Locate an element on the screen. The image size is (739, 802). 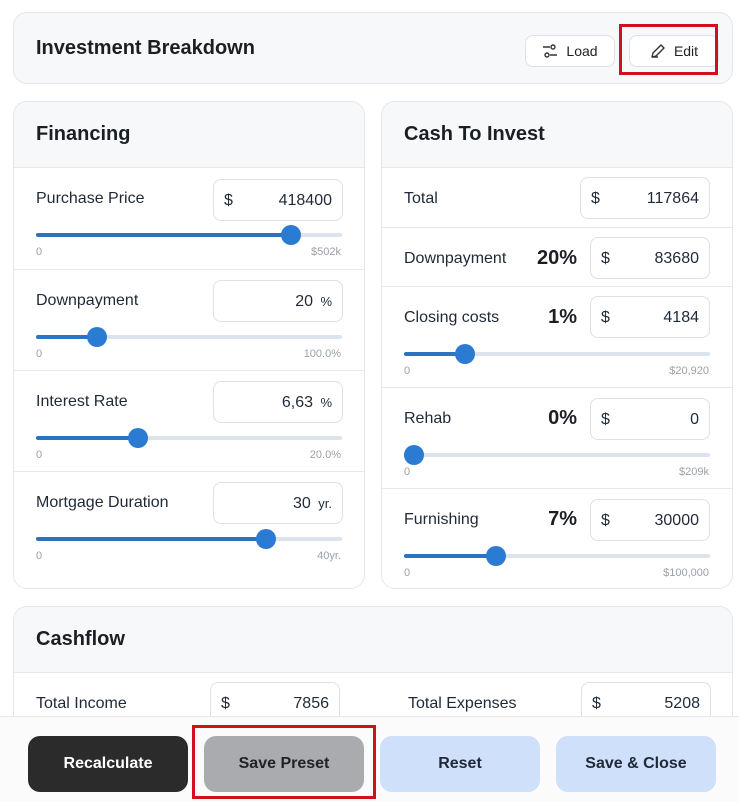
mortgage-duration-input: 30 yr. is located at coordinates (278, 503).